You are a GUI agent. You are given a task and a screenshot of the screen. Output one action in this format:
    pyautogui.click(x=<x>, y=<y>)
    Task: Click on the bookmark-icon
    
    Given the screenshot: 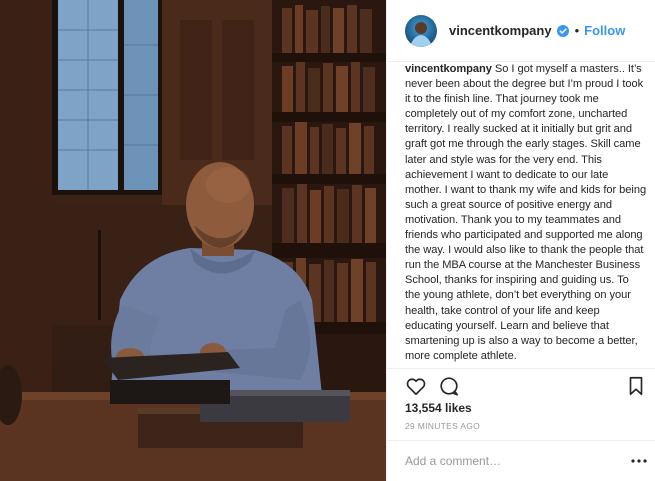 What is the action you would take?
    pyautogui.click(x=636, y=386)
    